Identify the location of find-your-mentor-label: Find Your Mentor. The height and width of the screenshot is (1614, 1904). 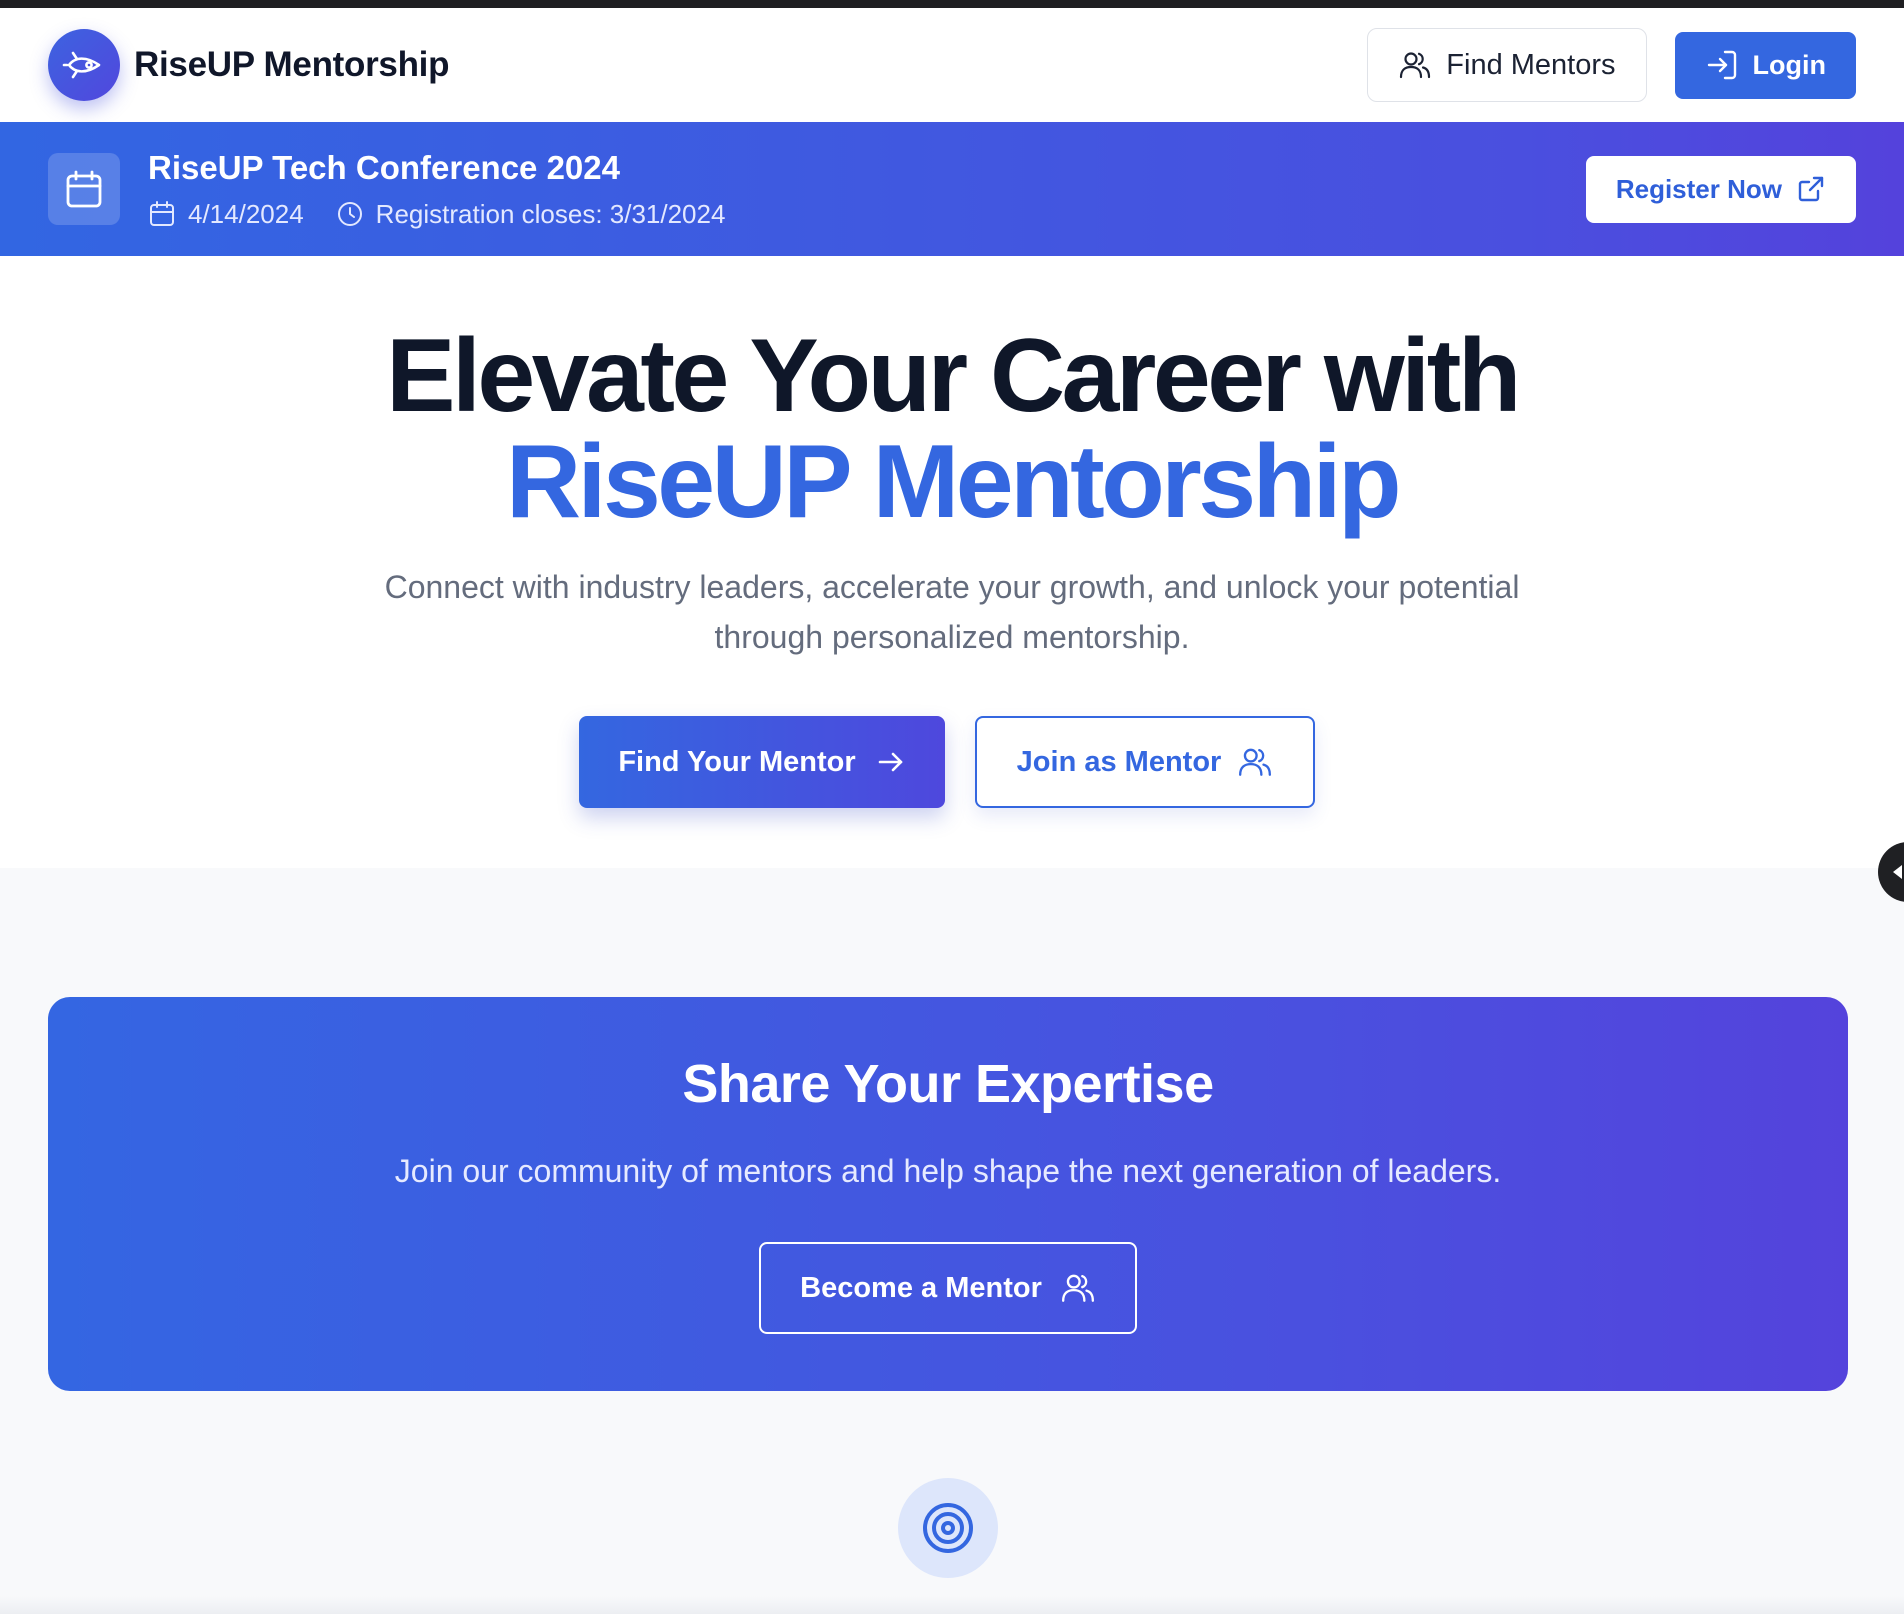
(737, 761).